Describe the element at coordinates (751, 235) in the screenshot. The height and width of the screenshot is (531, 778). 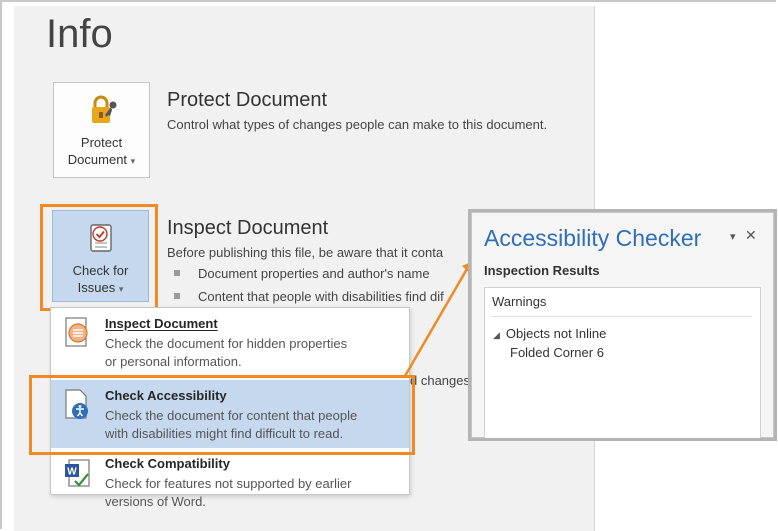
I see `close-icon: ✕` at that location.